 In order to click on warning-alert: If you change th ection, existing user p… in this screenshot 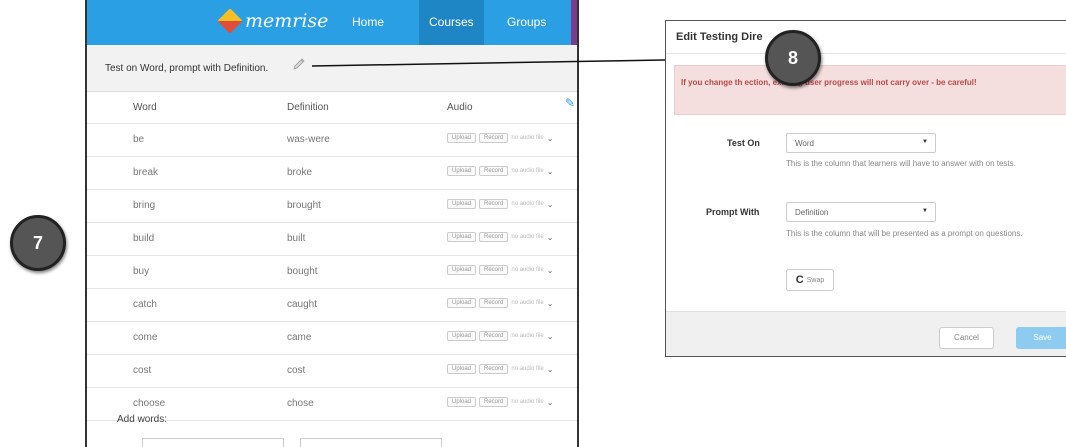, I will do `click(870, 90)`.